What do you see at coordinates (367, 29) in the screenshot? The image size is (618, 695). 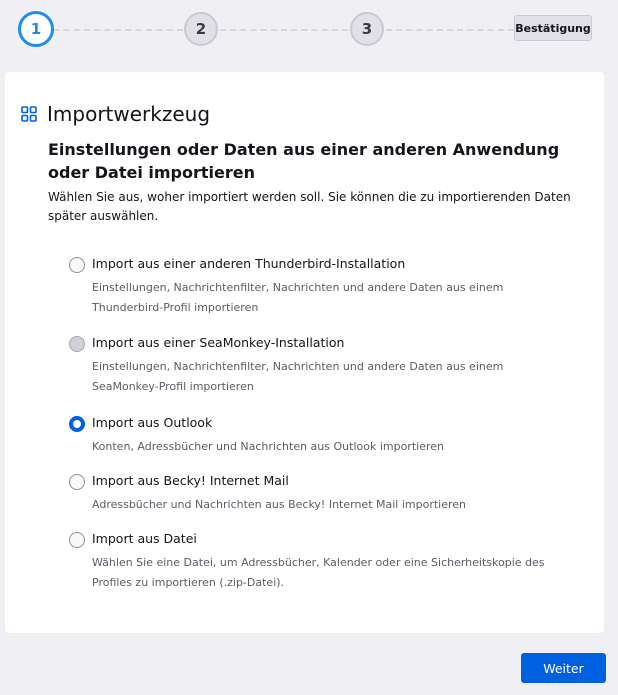 I see `step-3: 3` at bounding box center [367, 29].